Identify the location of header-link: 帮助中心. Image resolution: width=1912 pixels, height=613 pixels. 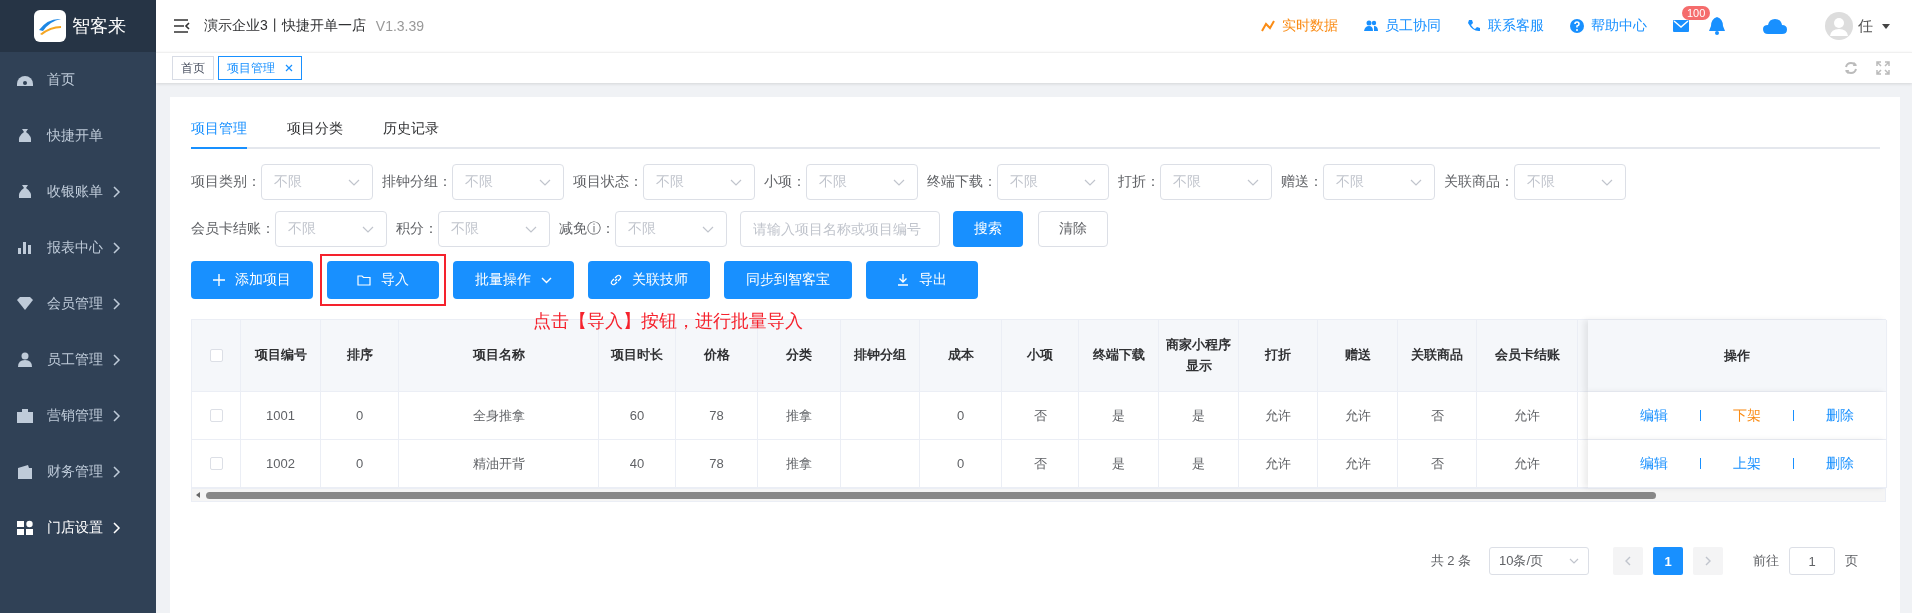
(1608, 26).